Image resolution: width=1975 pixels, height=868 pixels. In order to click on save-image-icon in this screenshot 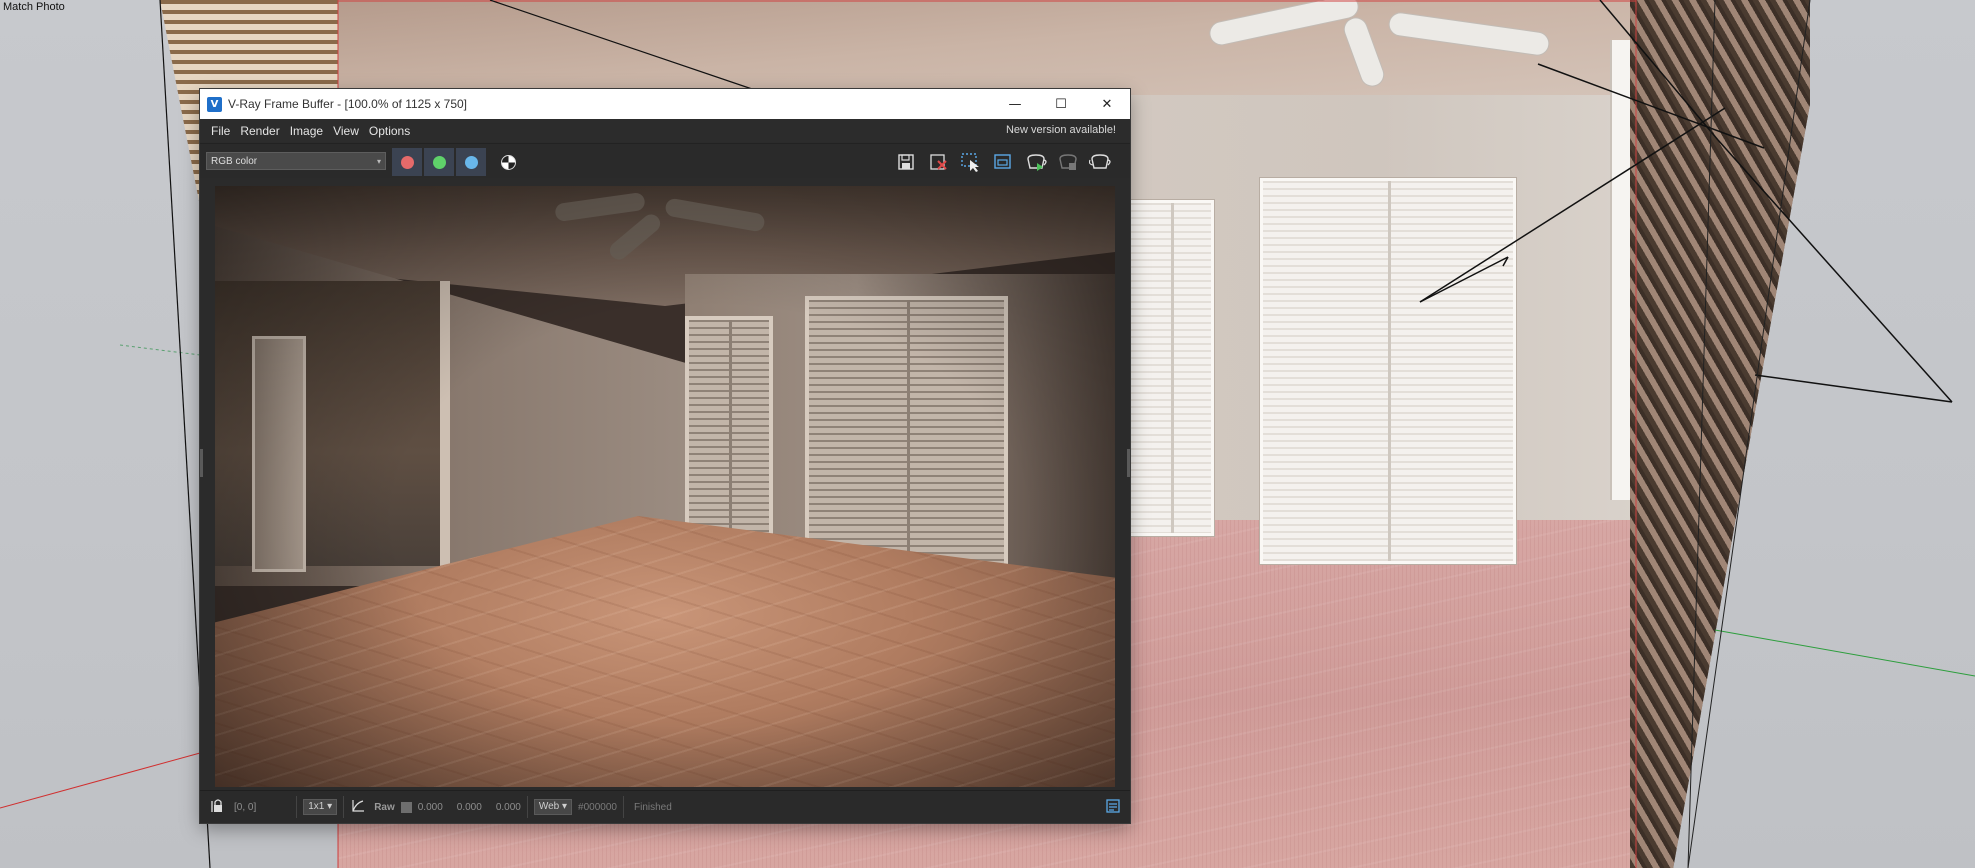, I will do `click(906, 162)`.